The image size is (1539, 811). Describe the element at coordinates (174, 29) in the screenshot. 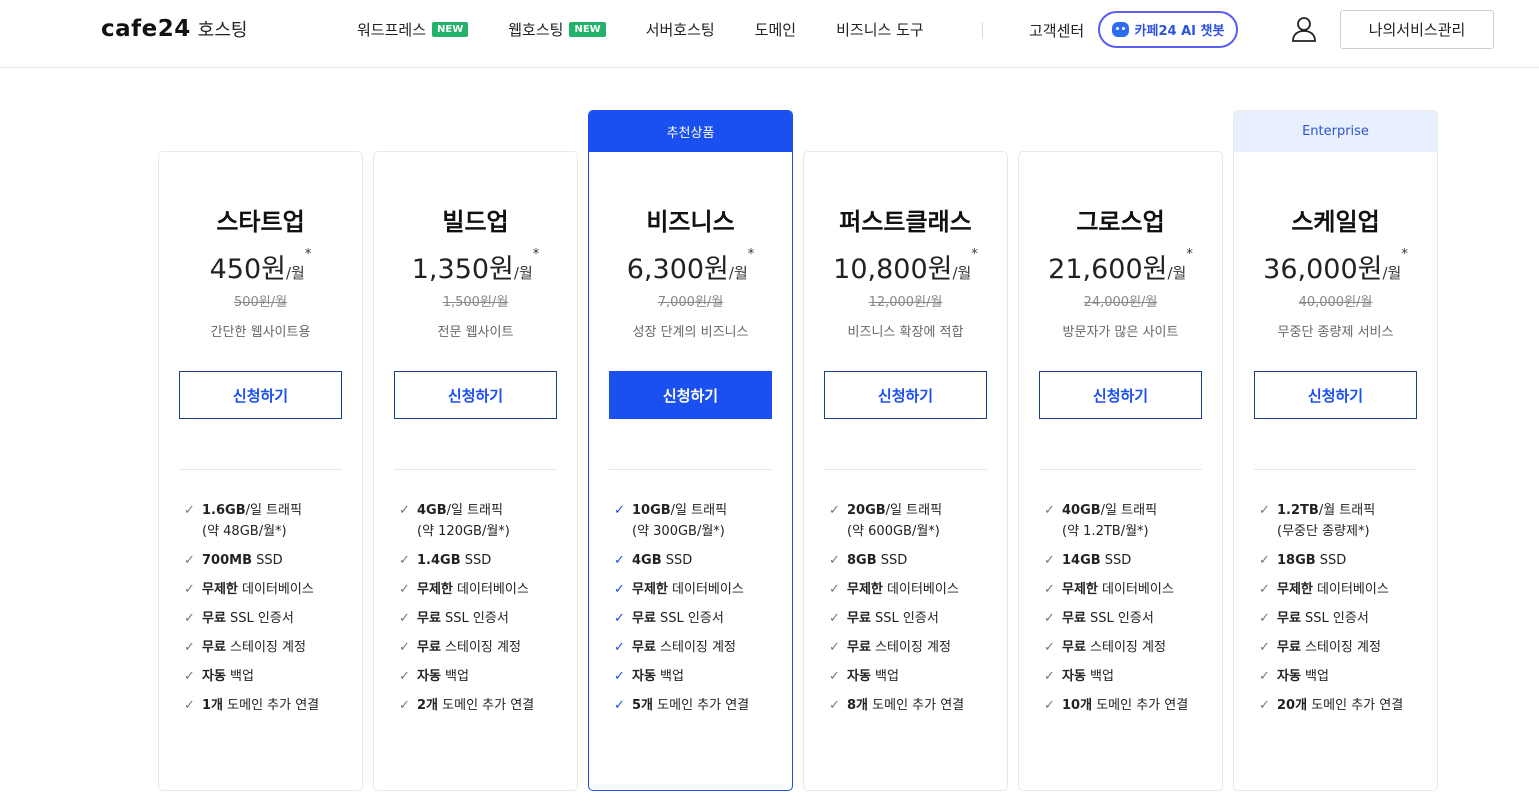

I see `logo: cafe24 호스팅` at that location.